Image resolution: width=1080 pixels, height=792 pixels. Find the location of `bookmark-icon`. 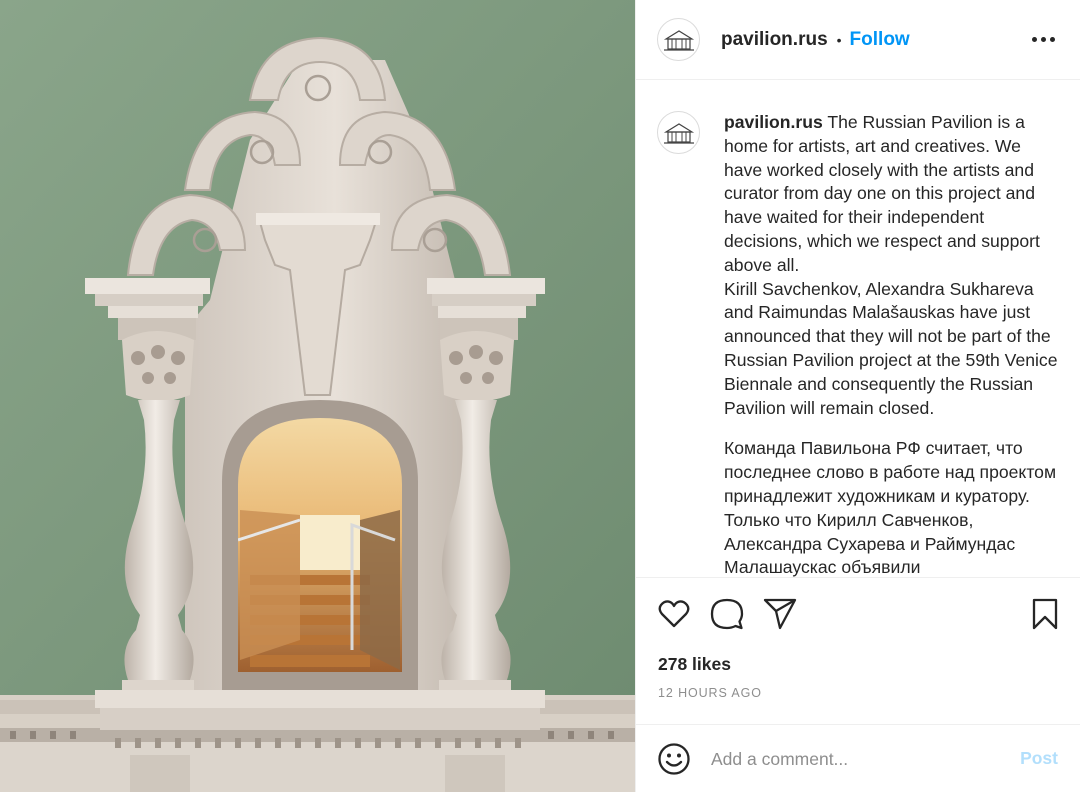

bookmark-icon is located at coordinates (1045, 614).